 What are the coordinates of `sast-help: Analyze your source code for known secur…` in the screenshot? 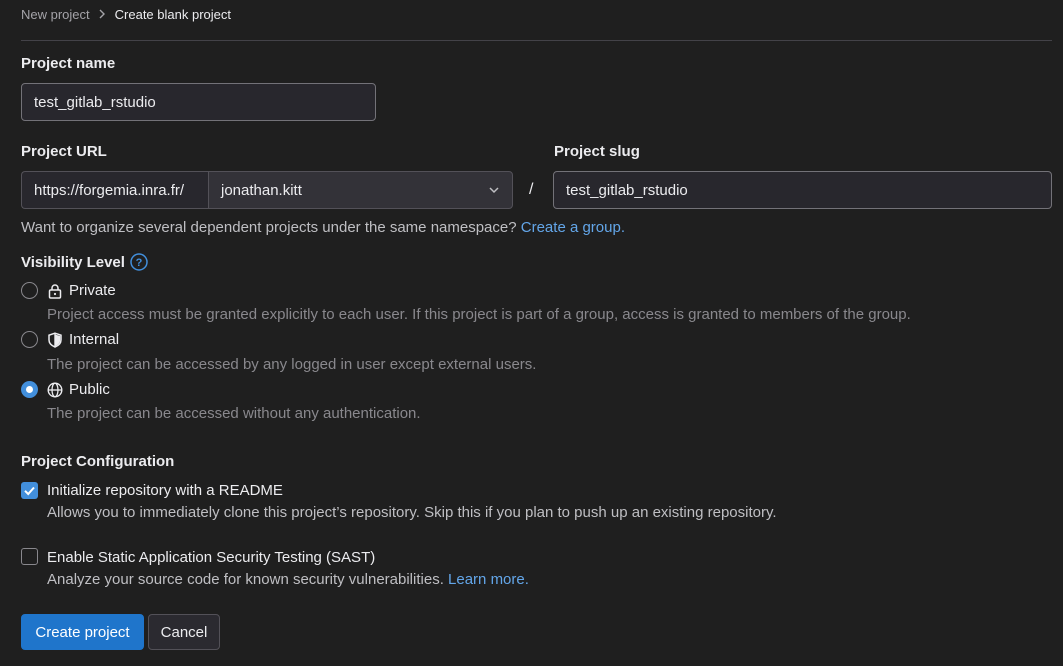 It's located at (288, 579).